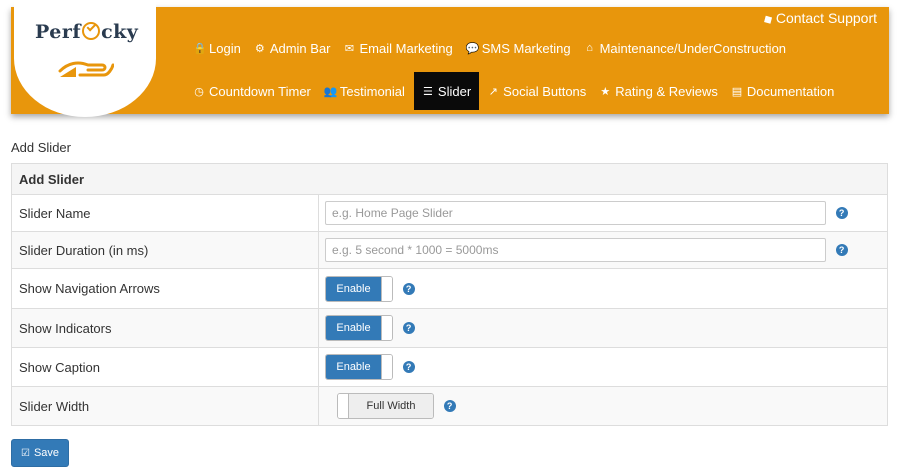 This screenshot has height=474, width=900. Describe the element at coordinates (359, 288) in the screenshot. I see `nav-arrows-toggle: Enable` at that location.